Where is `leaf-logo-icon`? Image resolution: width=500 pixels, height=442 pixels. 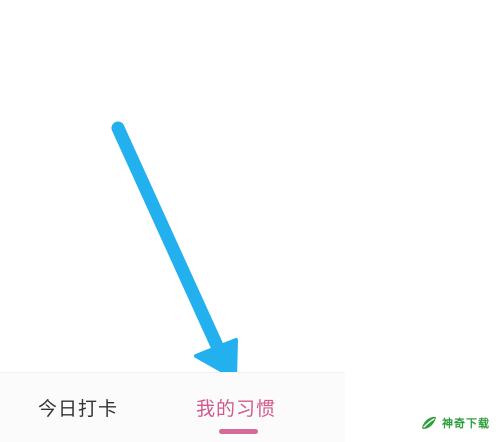
leaf-logo-icon is located at coordinates (429, 422).